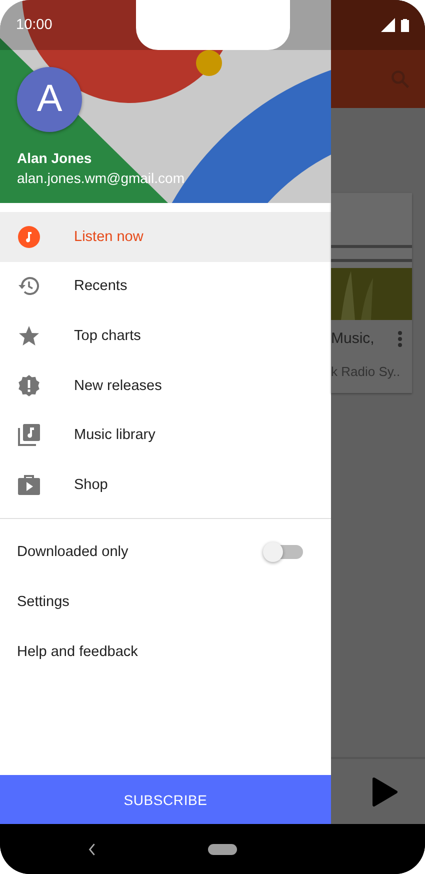 Image resolution: width=425 pixels, height=874 pixels. I want to click on toggle-label: Downloaded only, so click(72, 552).